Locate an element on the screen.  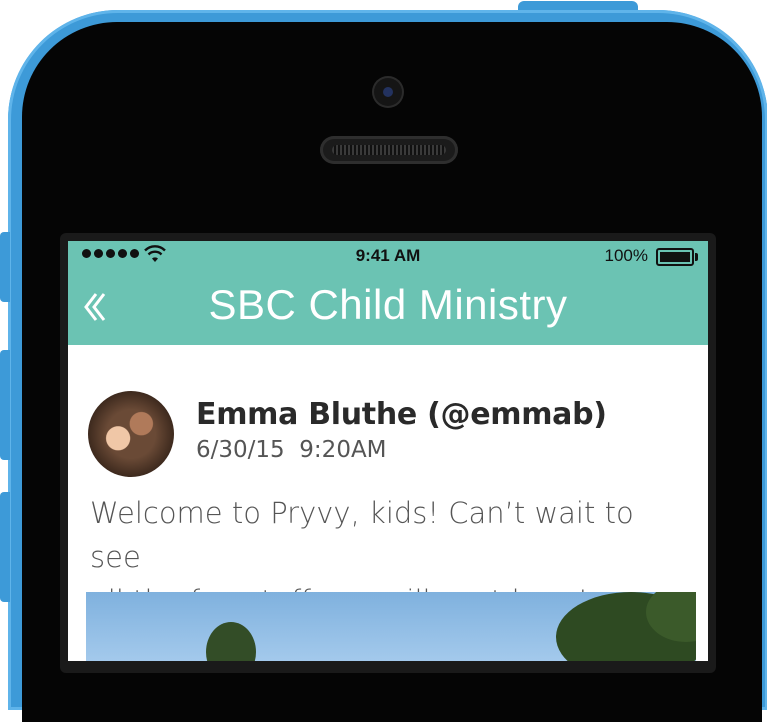
photo-tree is located at coordinates (231, 641).